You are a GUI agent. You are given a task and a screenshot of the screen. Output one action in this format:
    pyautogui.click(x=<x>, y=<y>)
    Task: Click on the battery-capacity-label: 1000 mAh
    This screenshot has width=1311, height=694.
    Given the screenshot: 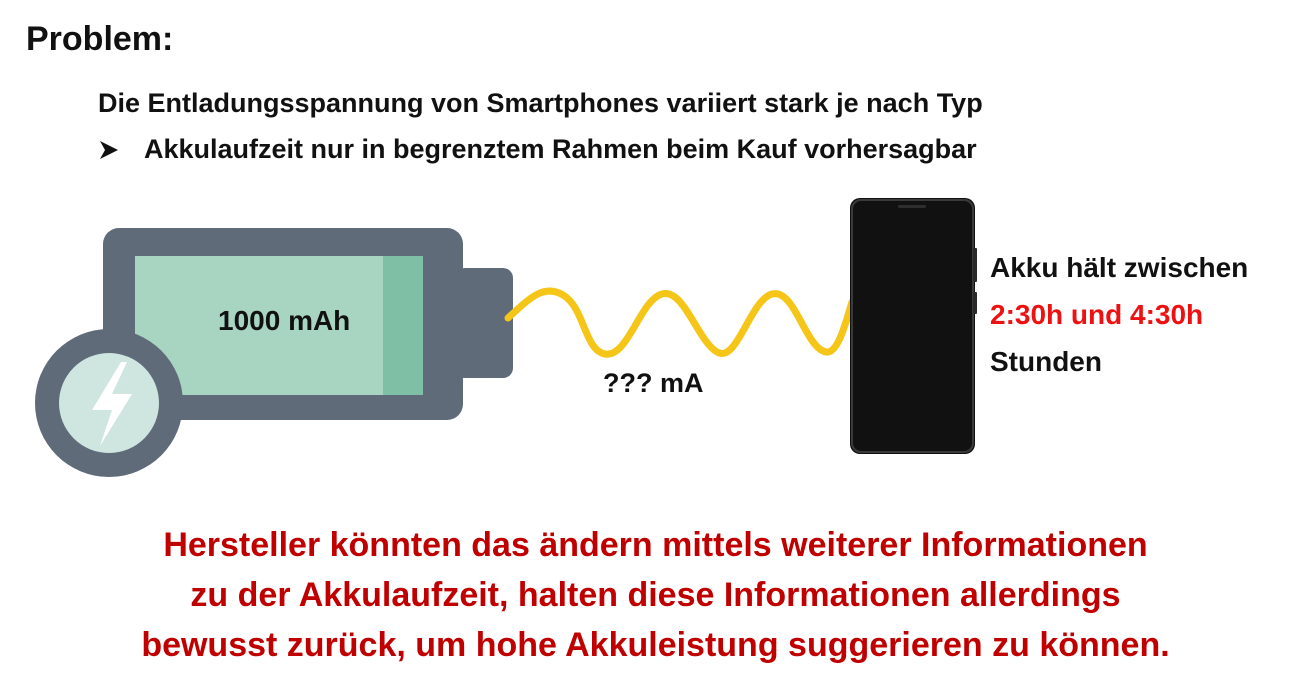 What is the action you would take?
    pyautogui.click(x=284, y=320)
    